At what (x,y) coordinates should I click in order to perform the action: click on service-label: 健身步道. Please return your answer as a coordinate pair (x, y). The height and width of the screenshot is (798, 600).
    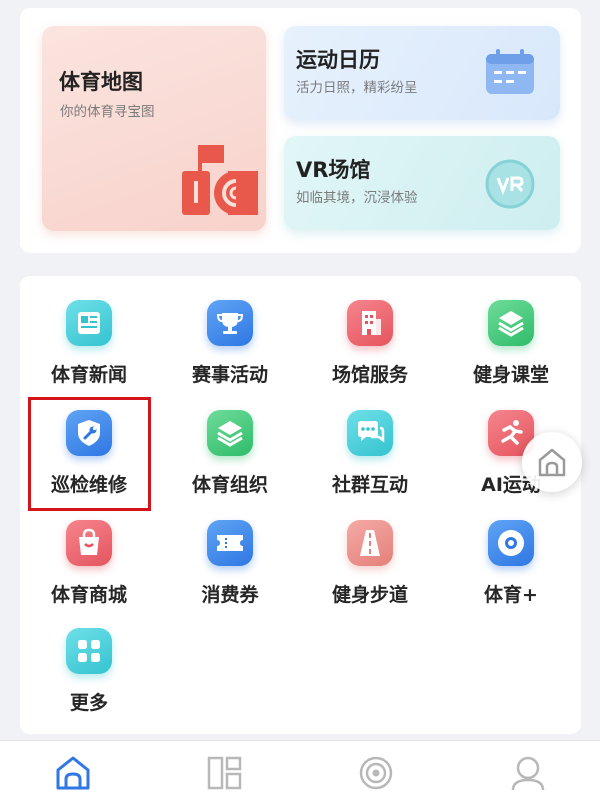
    Looking at the image, I should click on (369, 595).